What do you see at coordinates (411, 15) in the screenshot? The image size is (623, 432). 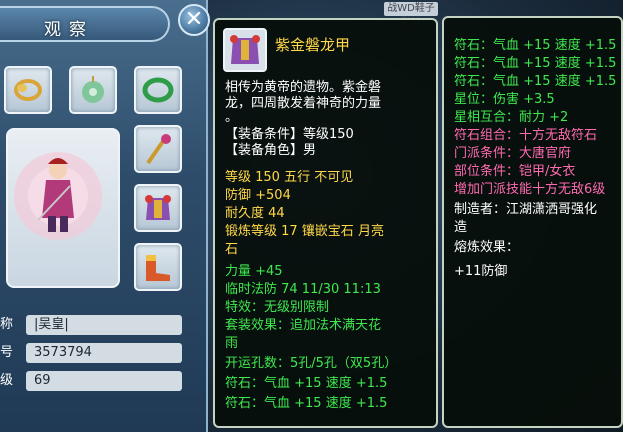 I see `background-button-text: 战WD鞋子影战` at bounding box center [411, 15].